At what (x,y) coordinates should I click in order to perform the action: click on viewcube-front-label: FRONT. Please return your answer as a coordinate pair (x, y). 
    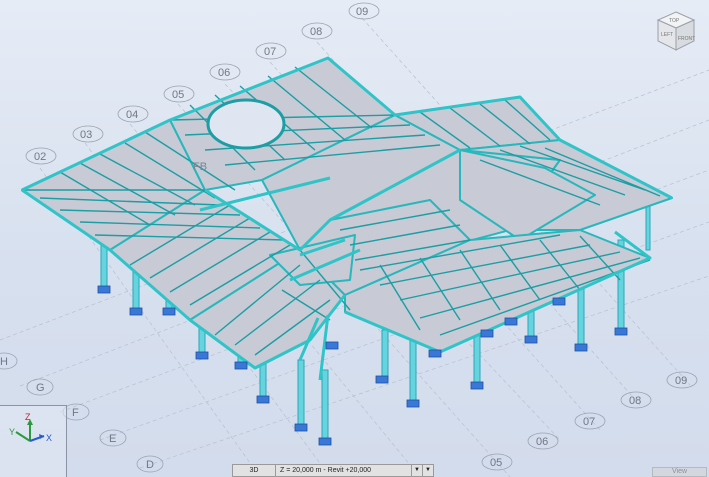
    Looking at the image, I should click on (686, 39).